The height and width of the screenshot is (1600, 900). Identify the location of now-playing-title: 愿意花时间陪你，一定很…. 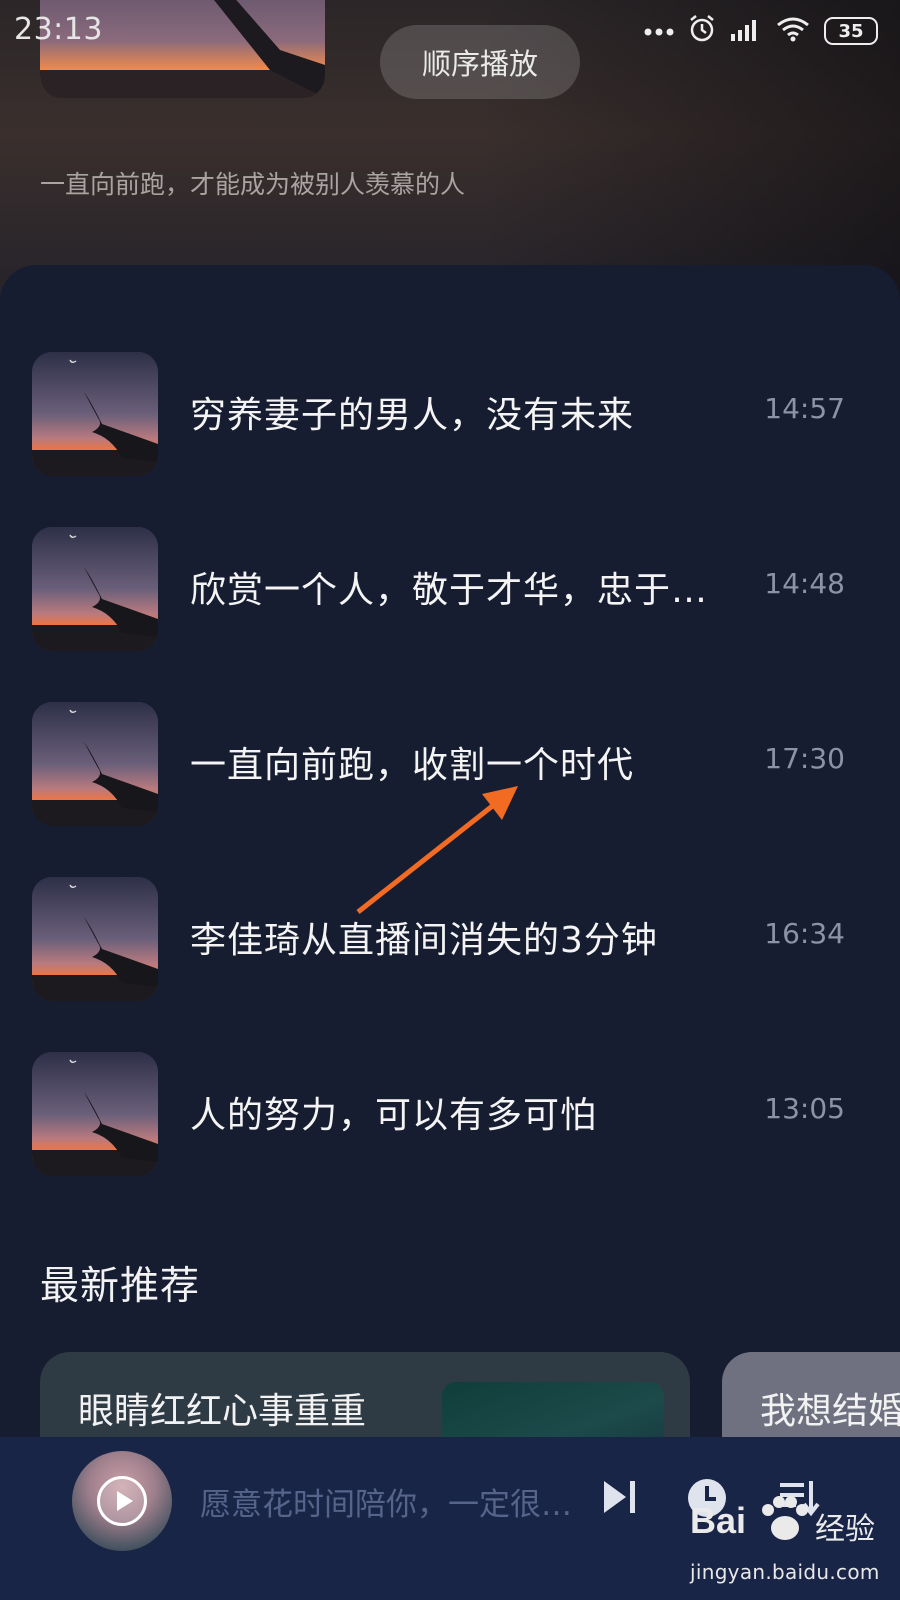
(400, 1501).